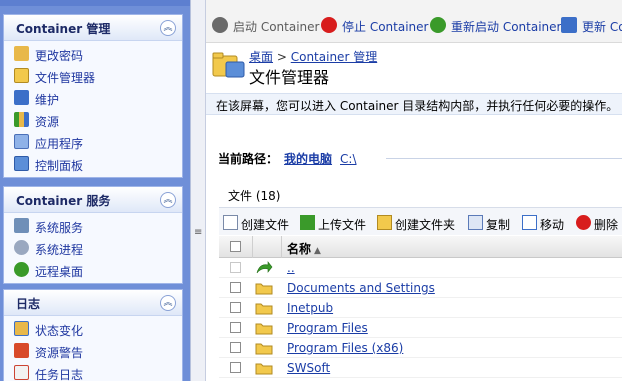 The height and width of the screenshot is (381, 622). Describe the element at coordinates (59, 228) in the screenshot. I see `sidebar-item-label: 系统服务` at that location.